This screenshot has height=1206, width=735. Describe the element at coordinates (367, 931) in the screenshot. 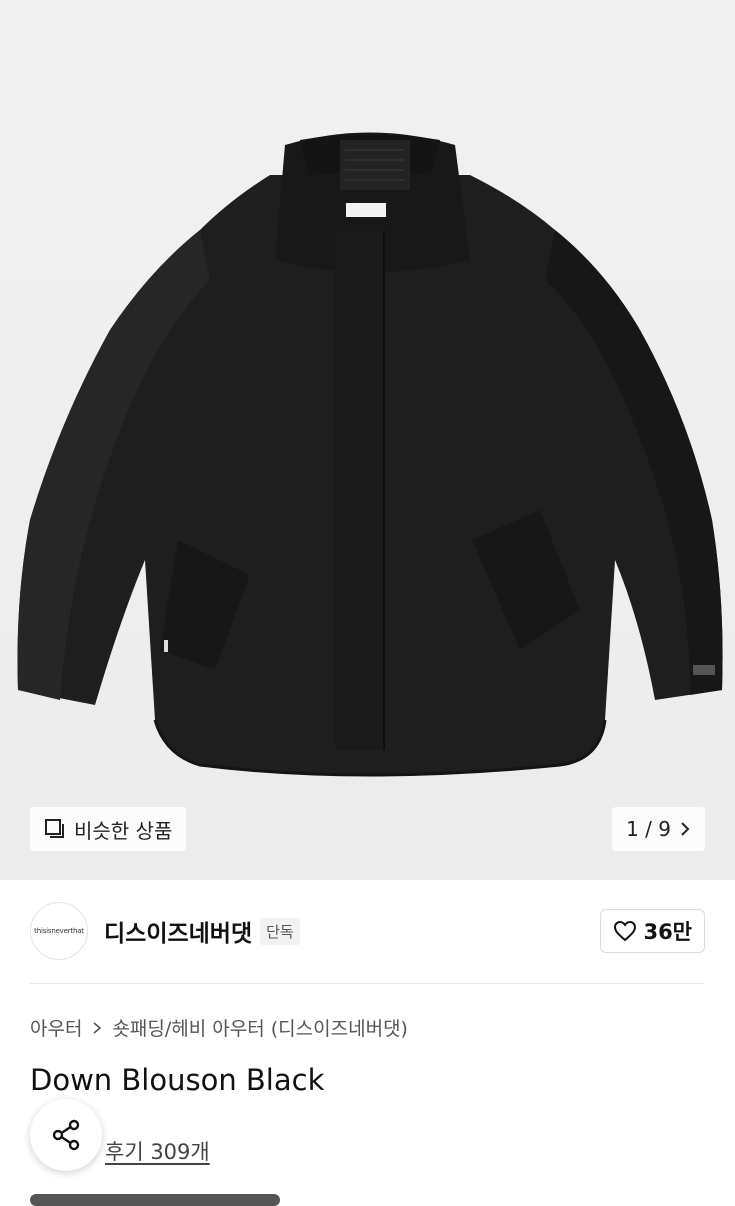

I see `brand-row: thisisneverthat 디스이즈네버댓 단독 36만` at that location.